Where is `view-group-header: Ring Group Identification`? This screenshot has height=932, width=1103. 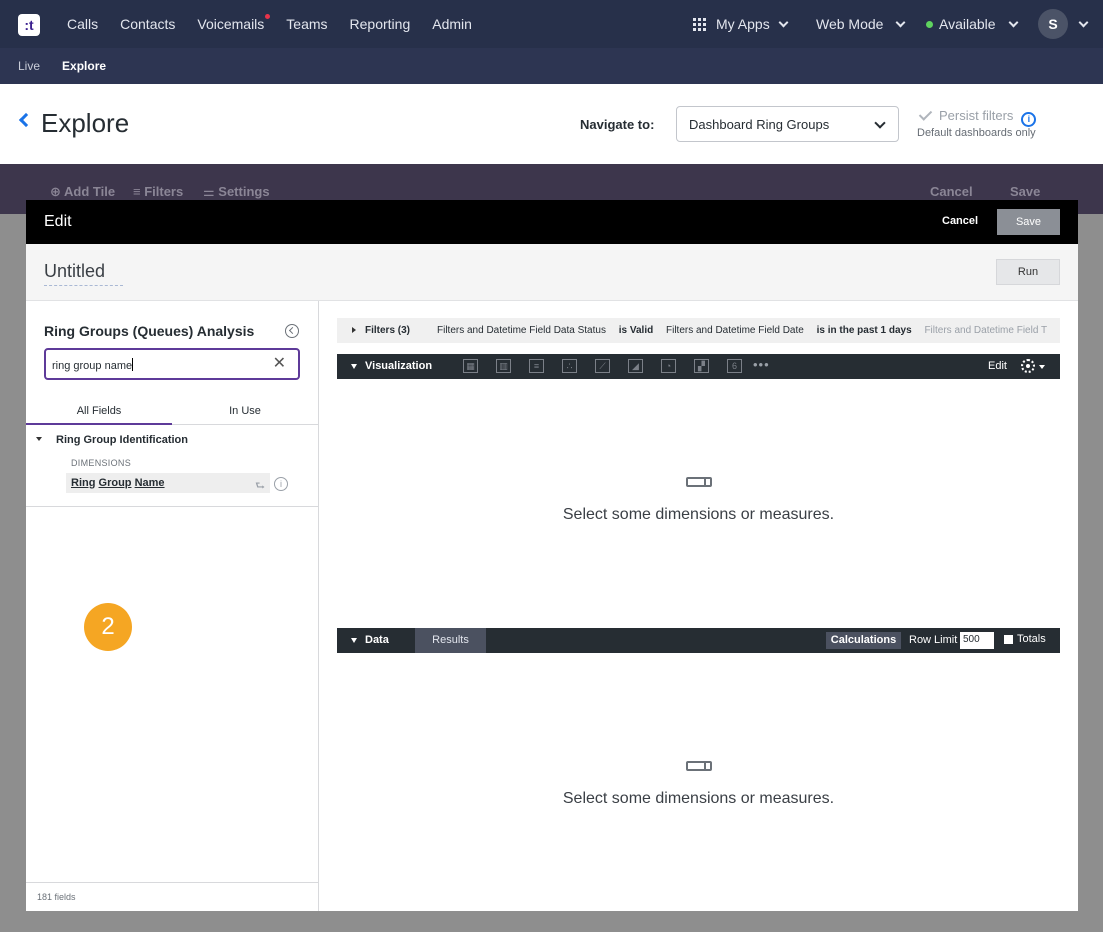
view-group-header: Ring Group Identification is located at coordinates (112, 440).